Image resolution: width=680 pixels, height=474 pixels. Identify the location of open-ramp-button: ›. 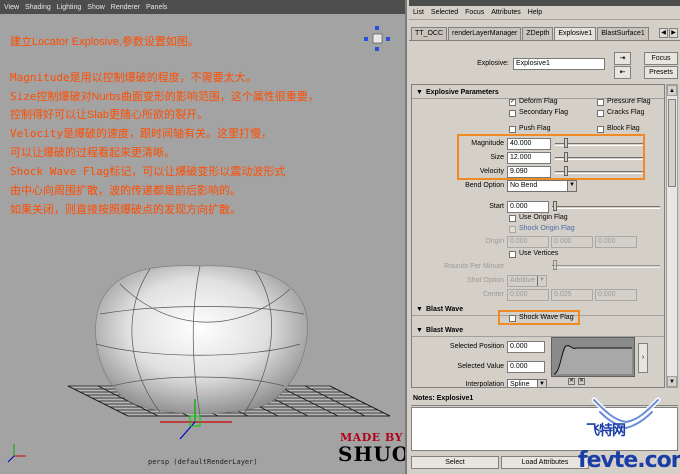
(643, 358).